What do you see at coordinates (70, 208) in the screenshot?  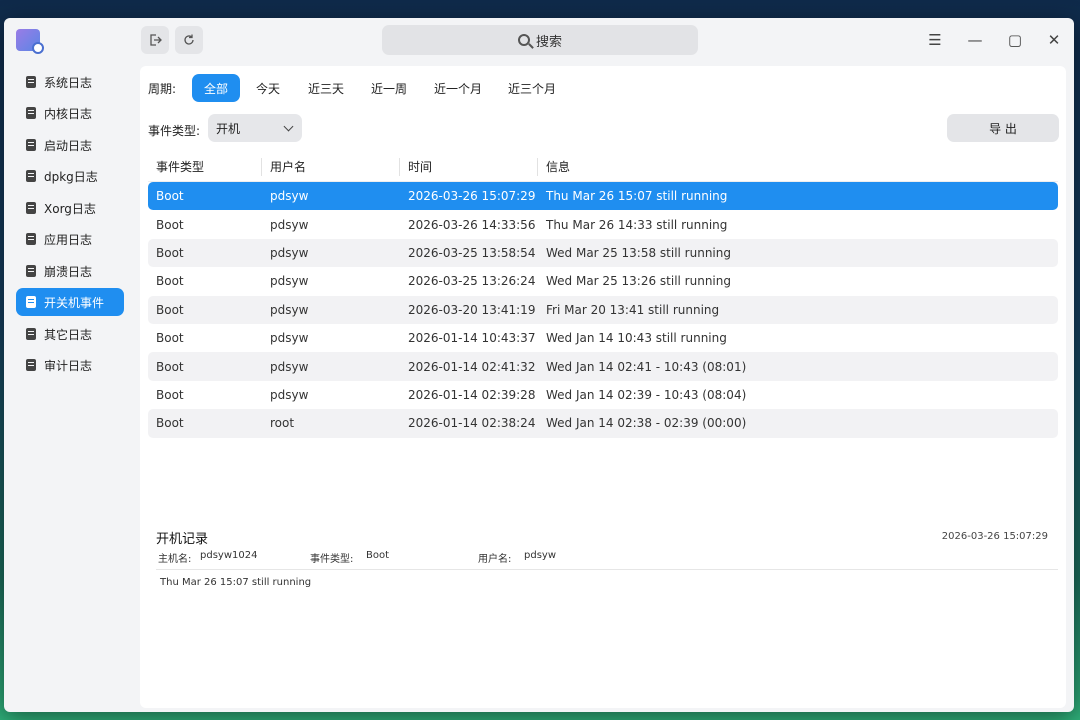 I see `sidebar-item-xorg-log: Xorg日志` at bounding box center [70, 208].